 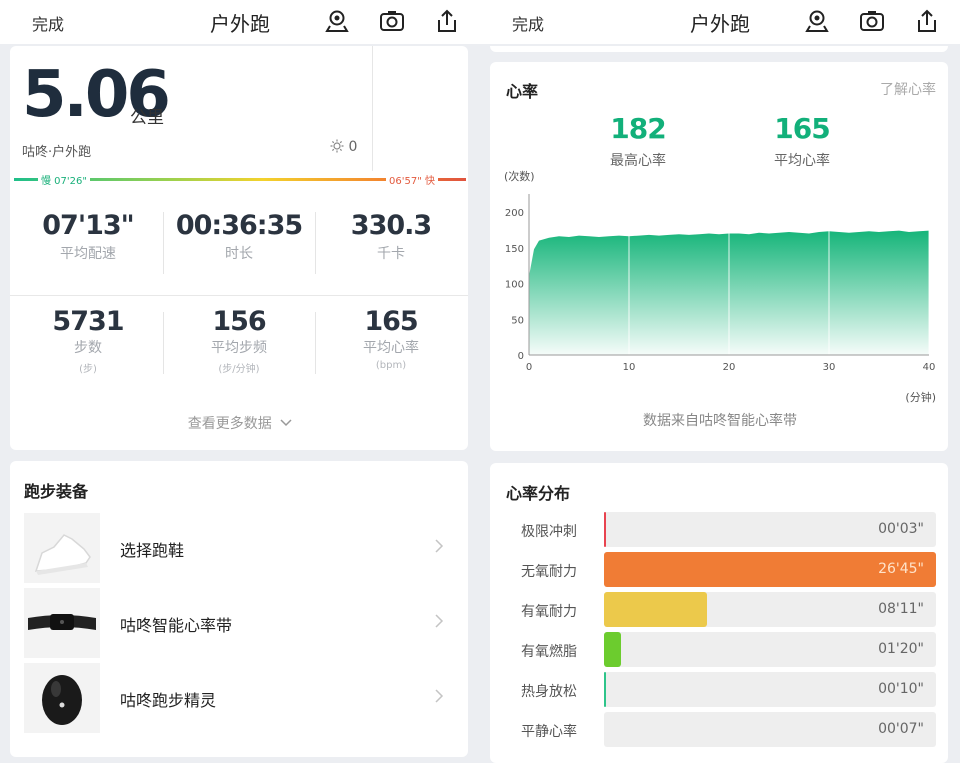 I want to click on sun-icon, so click(x=337, y=146).